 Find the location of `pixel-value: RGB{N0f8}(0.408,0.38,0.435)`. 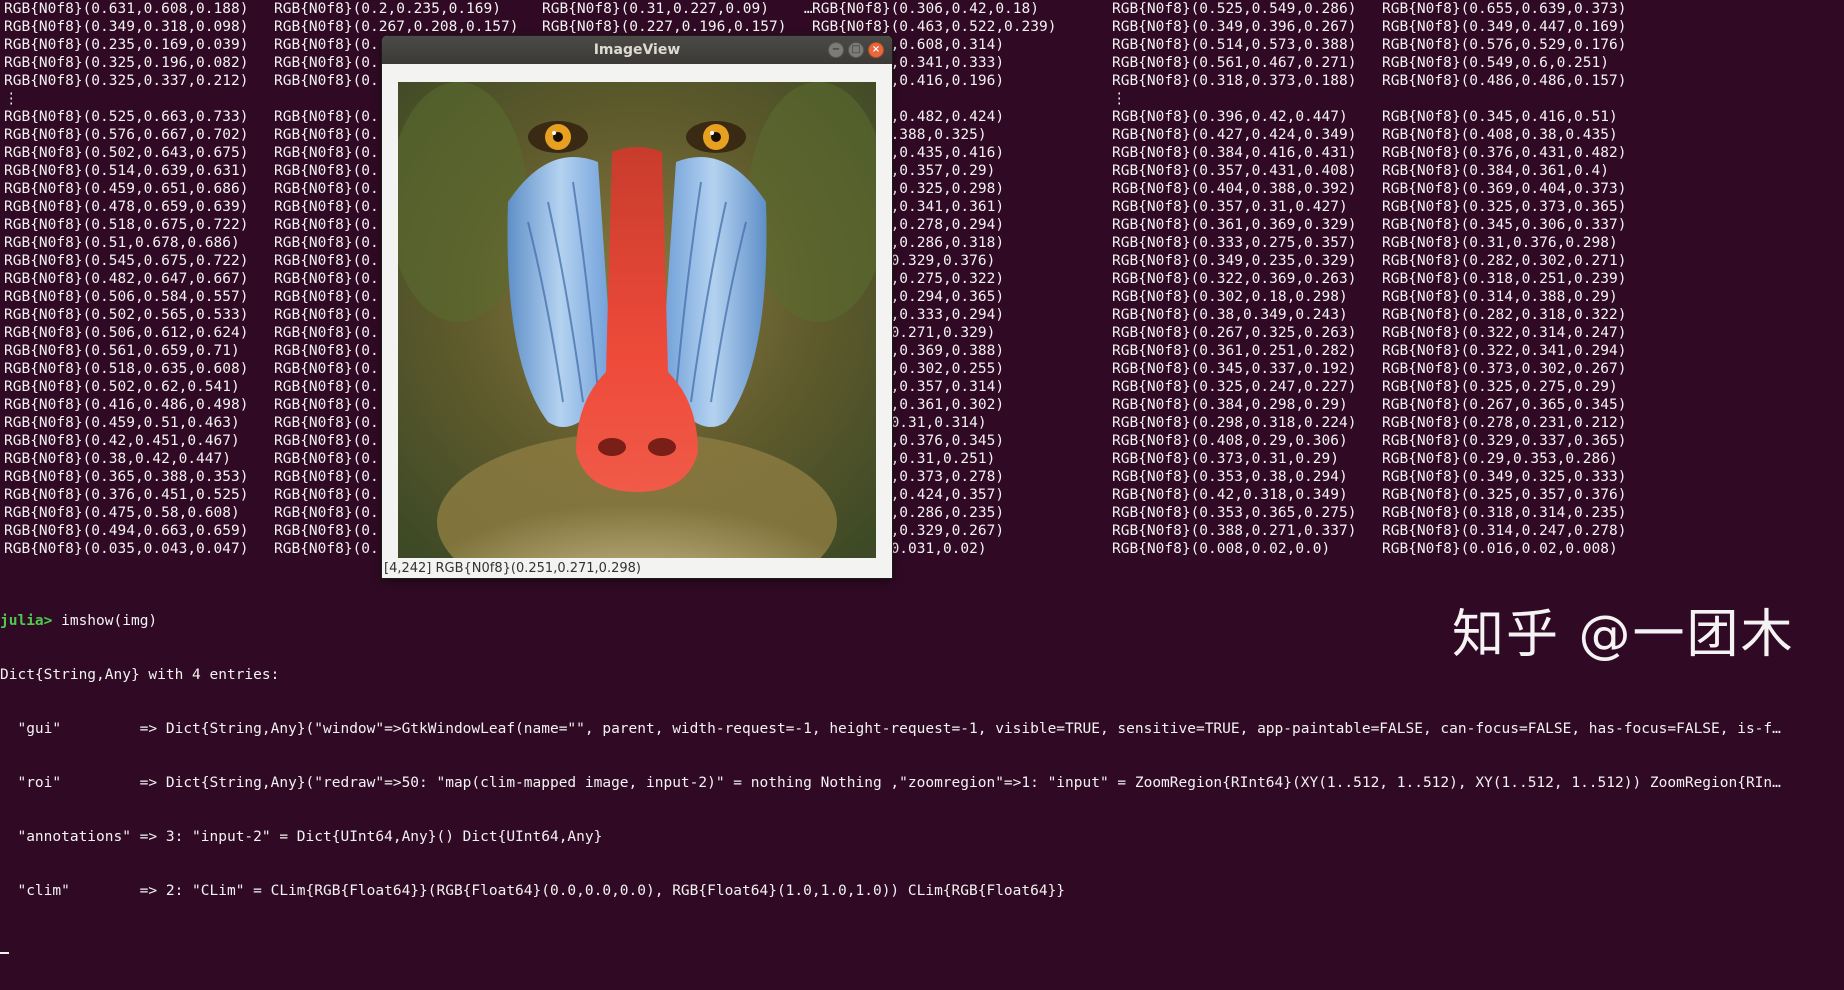

pixel-value: RGB{N0f8}(0.408,0.38,0.435) is located at coordinates (1500, 135).